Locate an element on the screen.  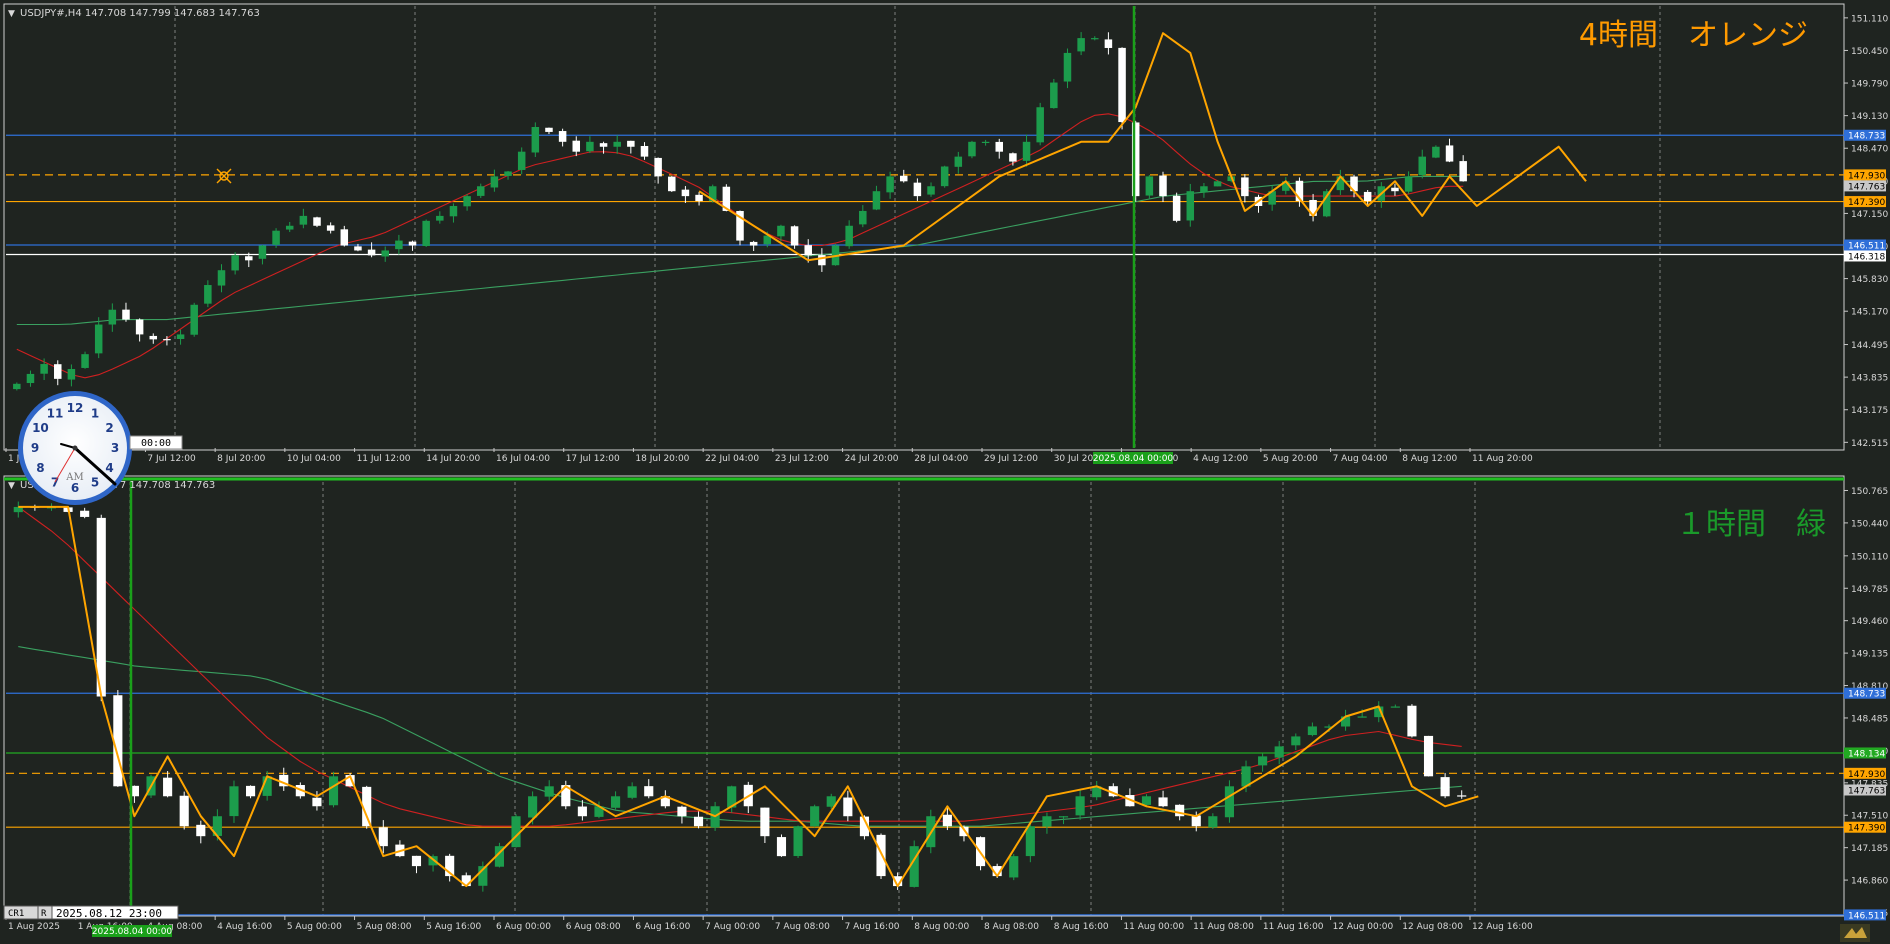
price-tick-label: 146.860 is located at coordinates (1869, 882).